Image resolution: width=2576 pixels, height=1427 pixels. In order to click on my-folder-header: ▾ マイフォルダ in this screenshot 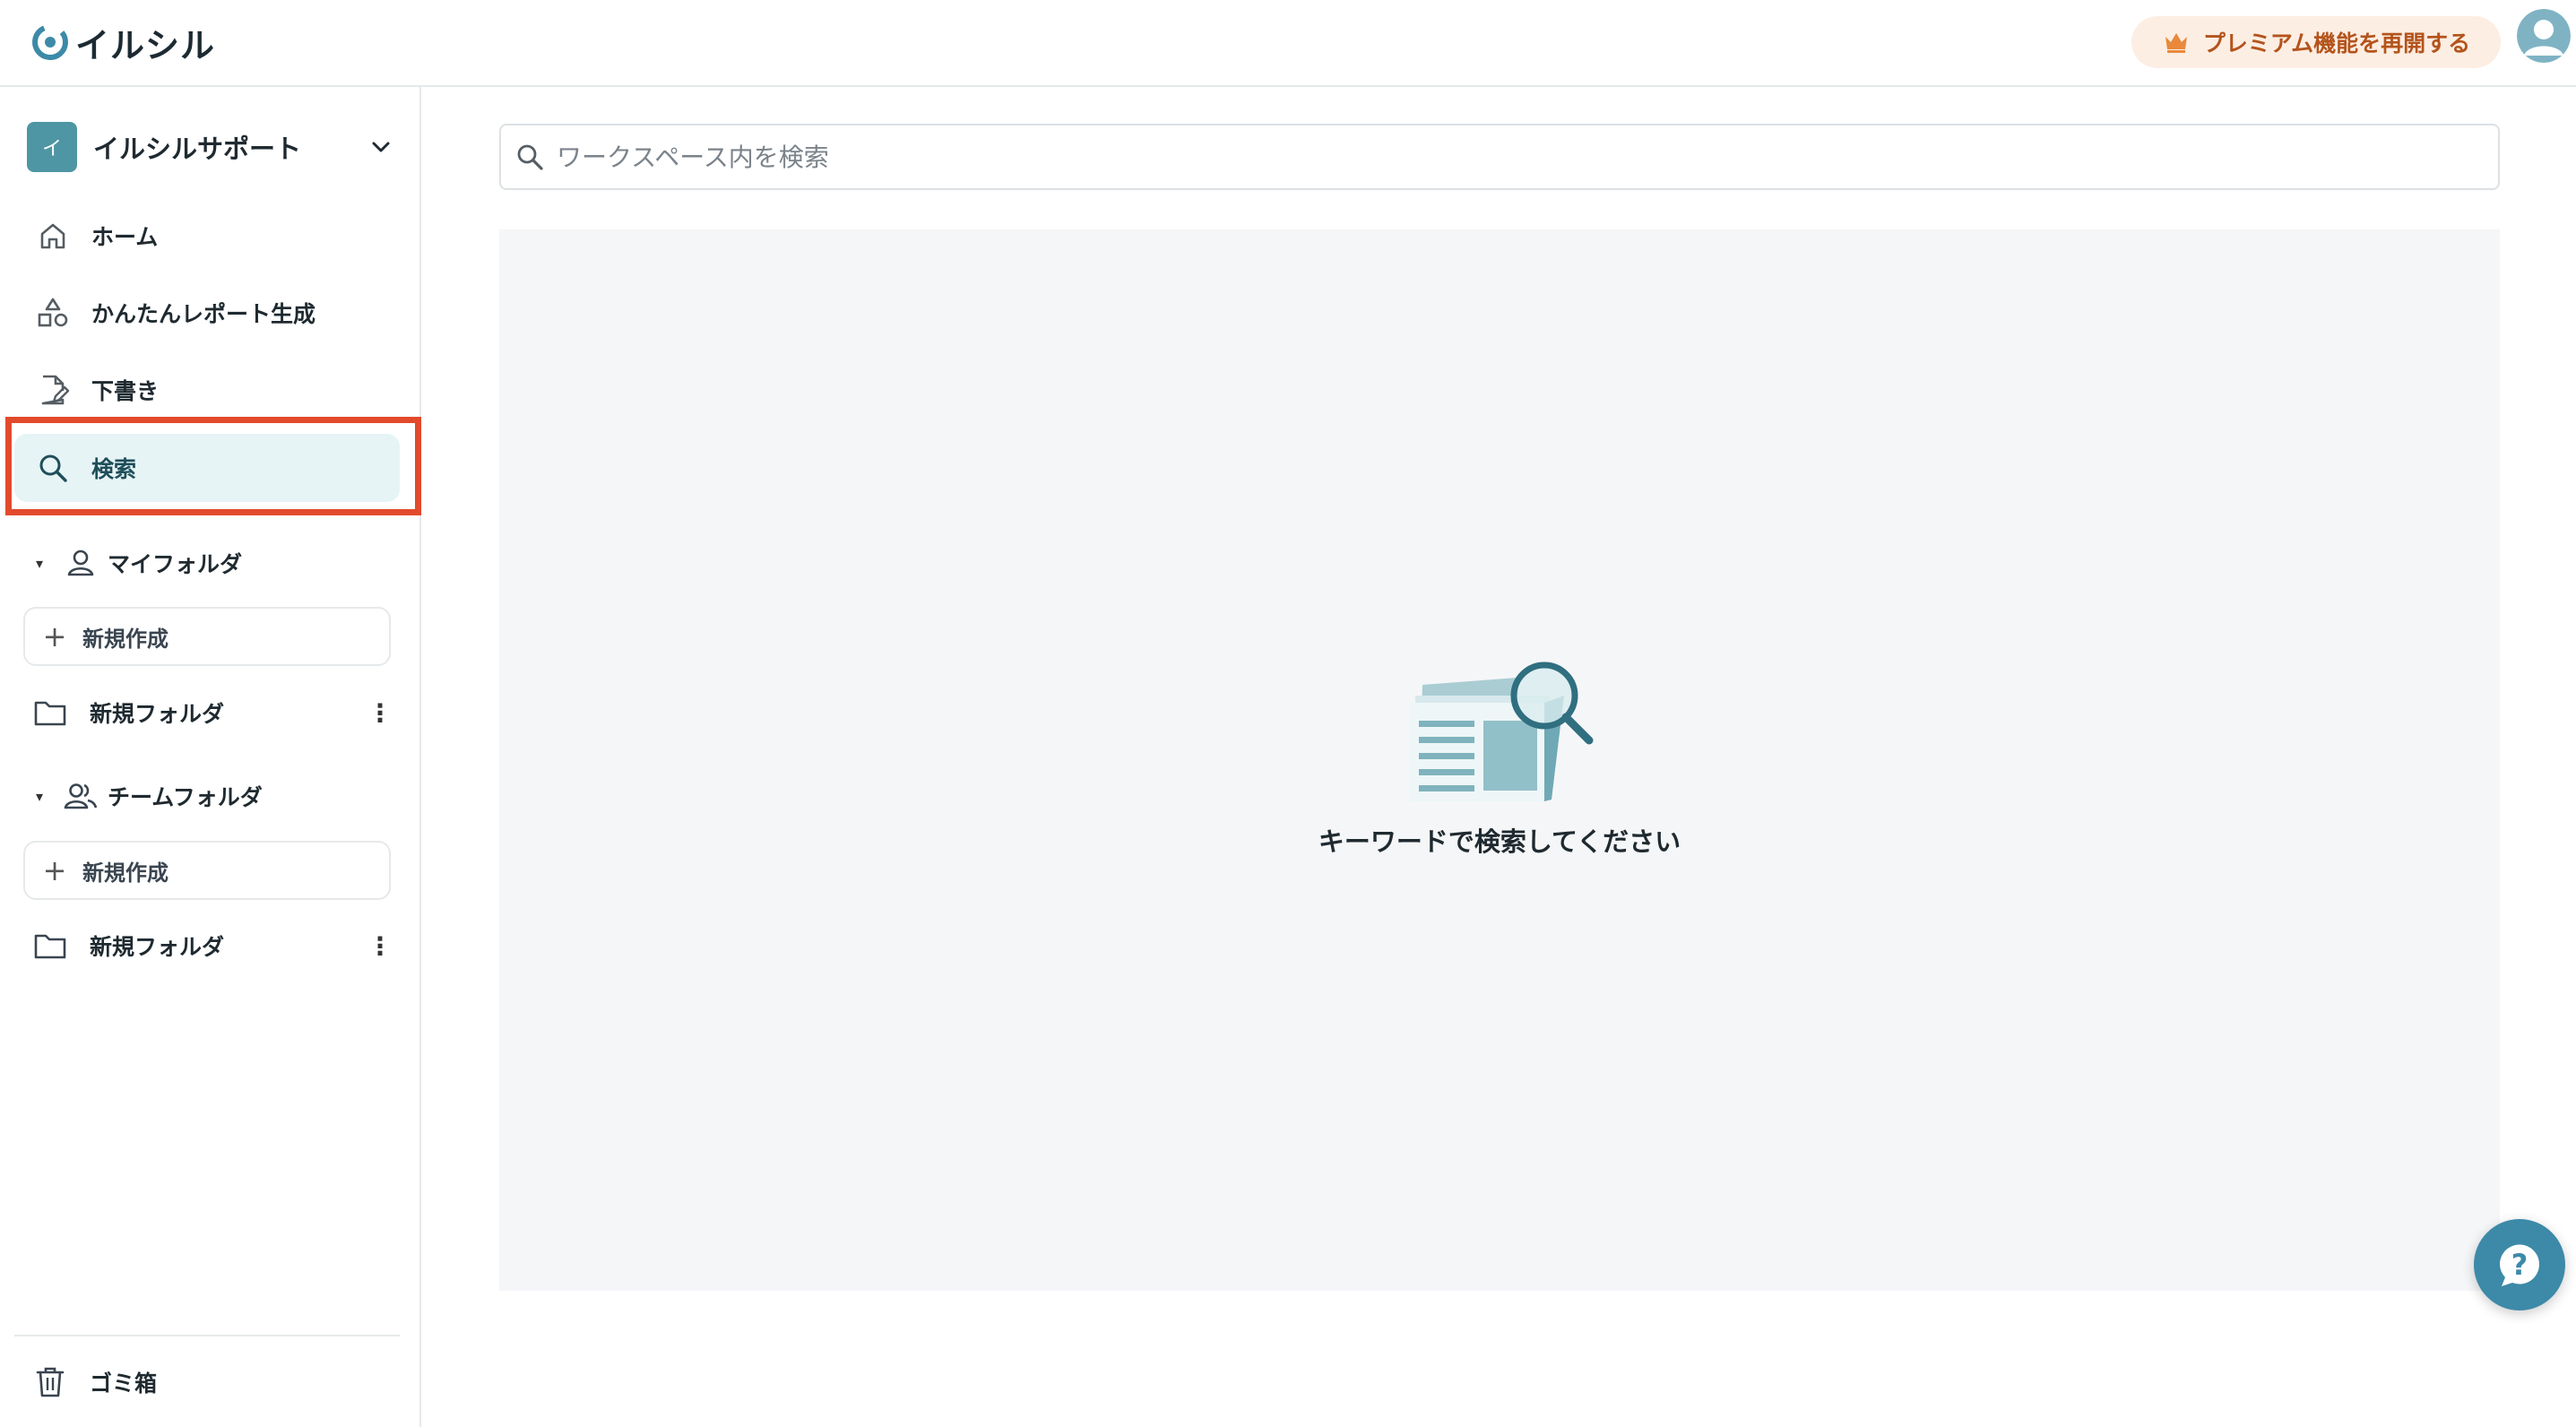, I will do `click(139, 563)`.